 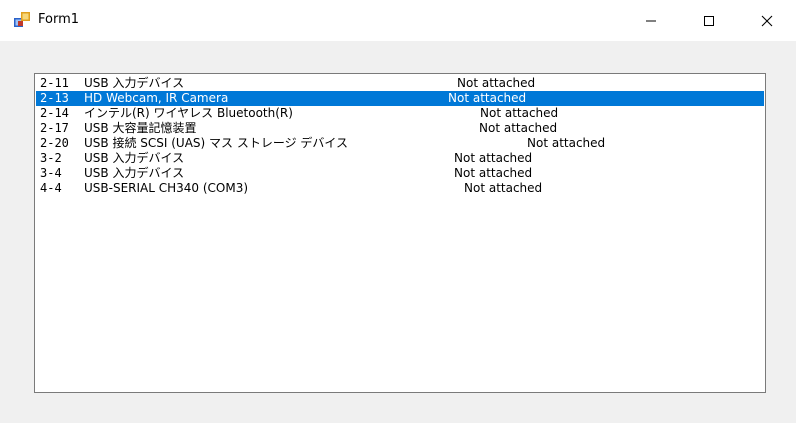 I want to click on device-id: 2-14, so click(x=54, y=113).